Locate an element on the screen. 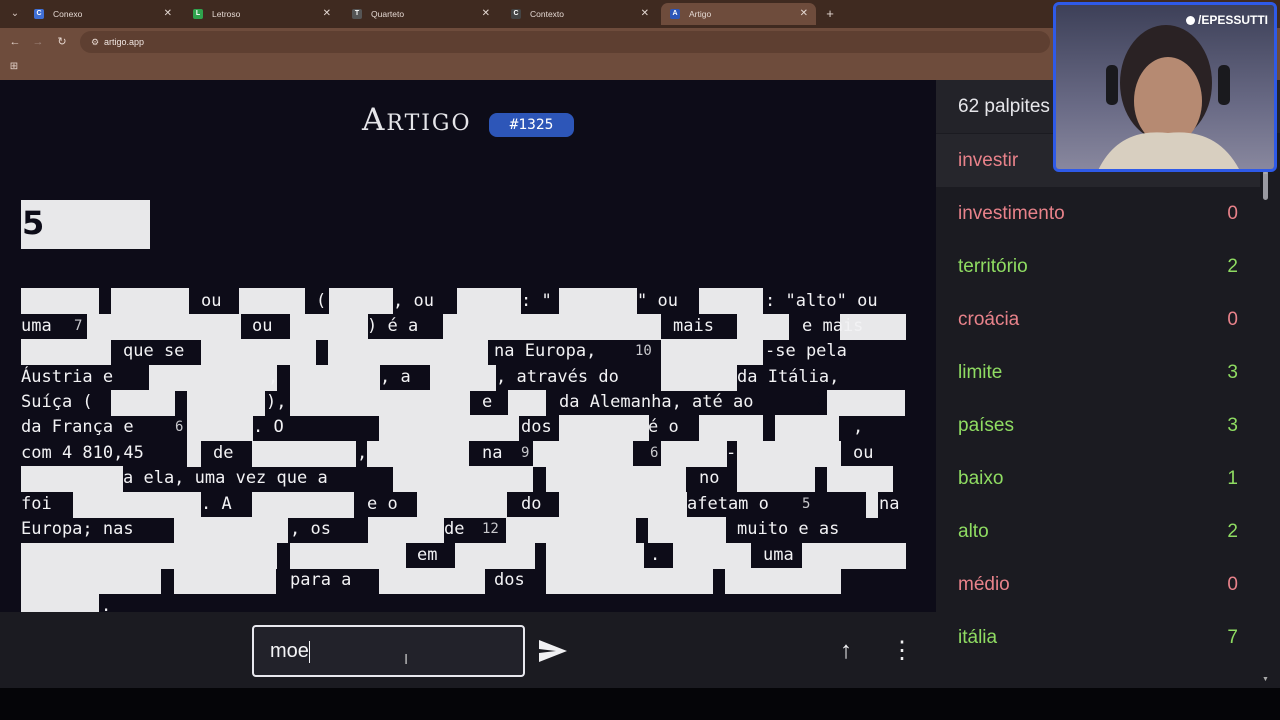  back-icon: ← is located at coordinates (15, 42).